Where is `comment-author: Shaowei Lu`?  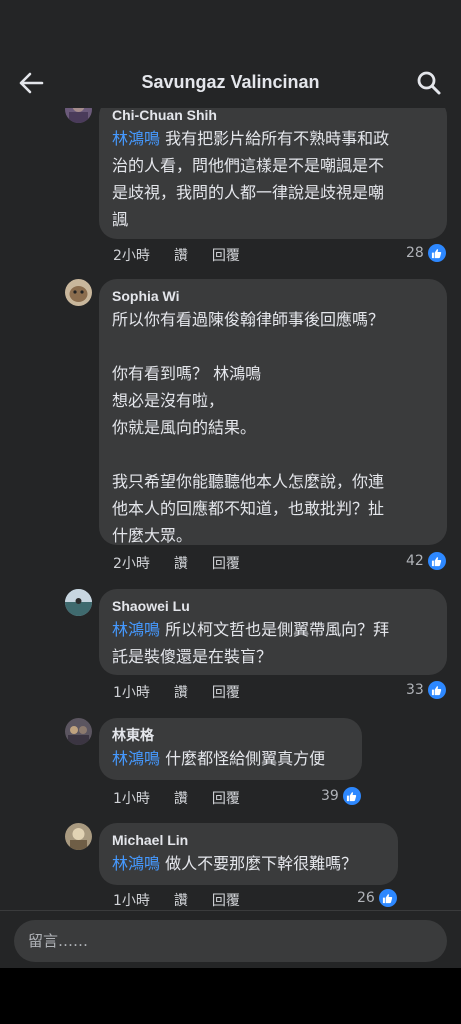
comment-author: Shaowei Lu is located at coordinates (273, 606).